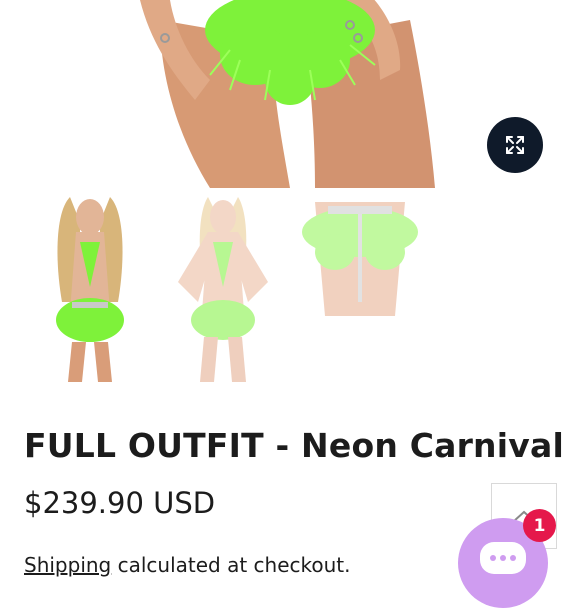 The width and height of the screenshot is (580, 608). I want to click on thumbnail-full-outfit-front, so click(90, 288).